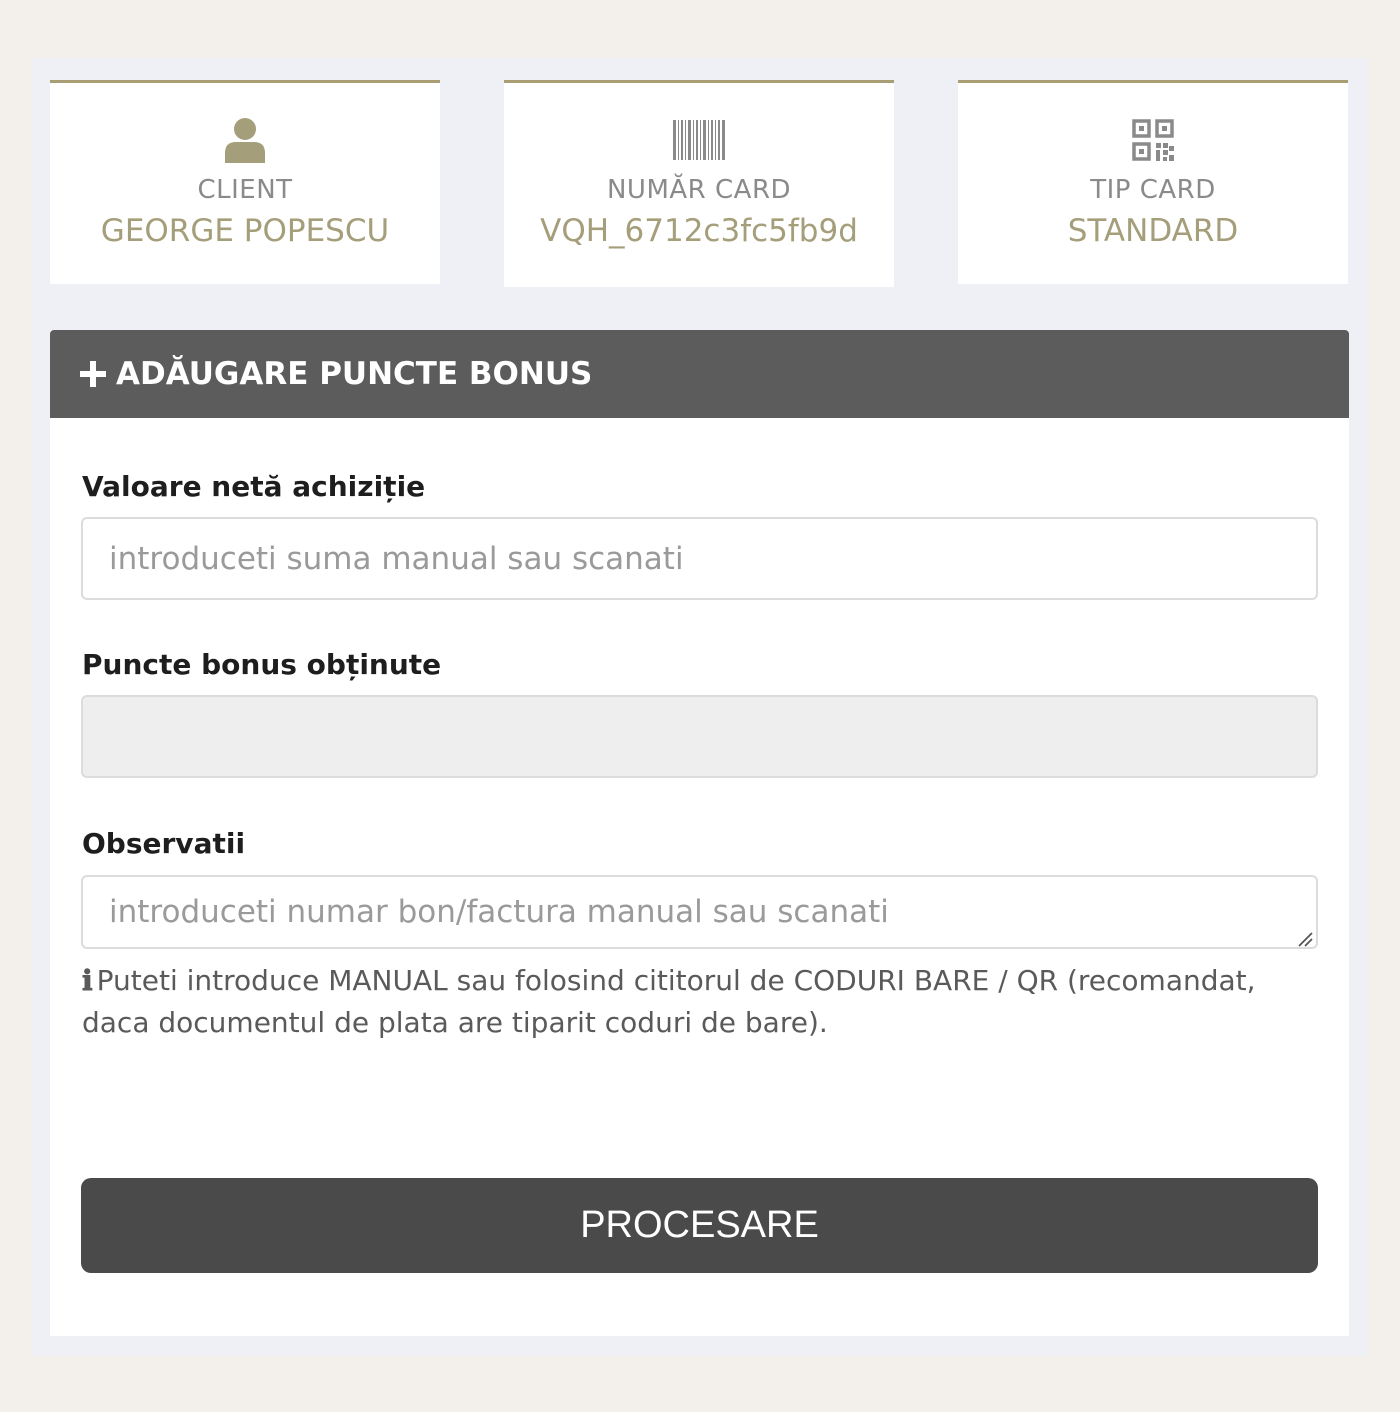 The height and width of the screenshot is (1412, 1400). I want to click on panel-title: ADĂUGARE PUNCTE BONUS, so click(354, 374).